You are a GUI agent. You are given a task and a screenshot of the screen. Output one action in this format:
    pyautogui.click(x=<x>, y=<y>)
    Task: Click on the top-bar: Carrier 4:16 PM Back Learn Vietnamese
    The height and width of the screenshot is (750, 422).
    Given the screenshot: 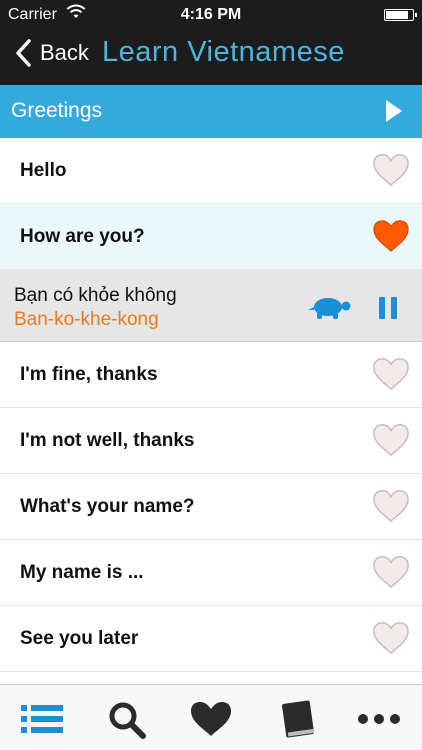 What is the action you would take?
    pyautogui.click(x=211, y=42)
    